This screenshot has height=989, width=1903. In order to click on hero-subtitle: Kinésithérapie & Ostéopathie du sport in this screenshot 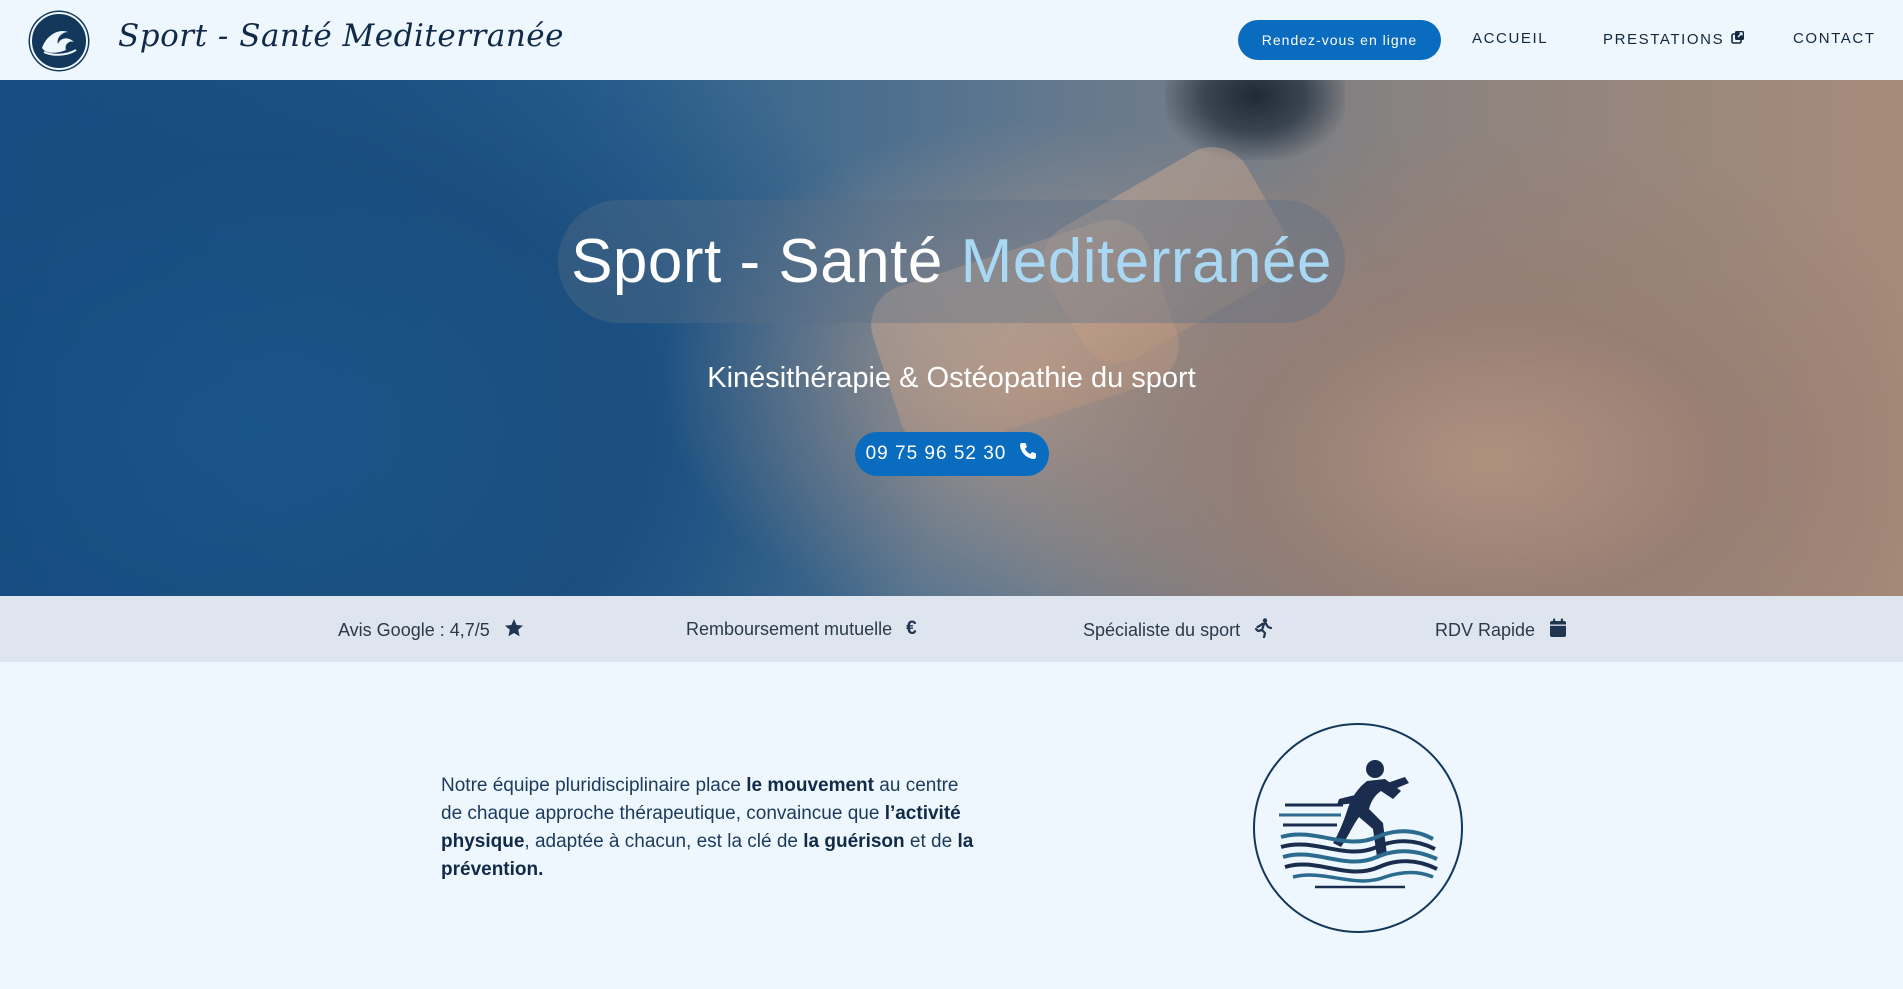, I will do `click(951, 378)`.